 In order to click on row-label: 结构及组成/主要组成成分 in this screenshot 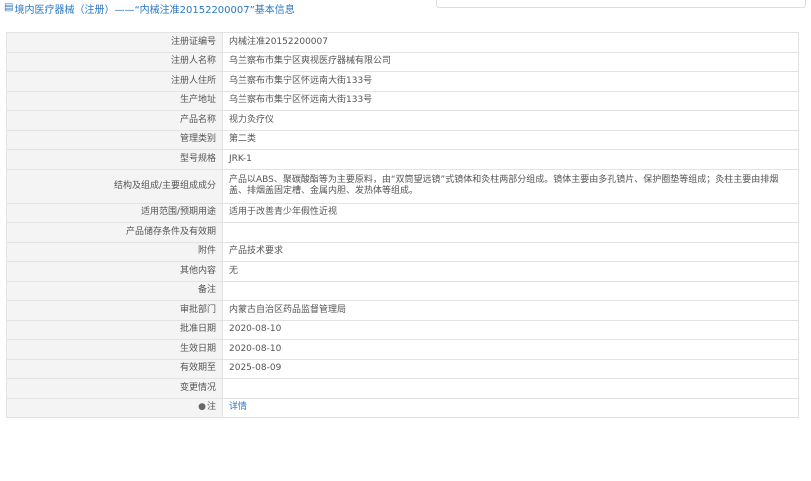, I will do `click(114, 186)`.